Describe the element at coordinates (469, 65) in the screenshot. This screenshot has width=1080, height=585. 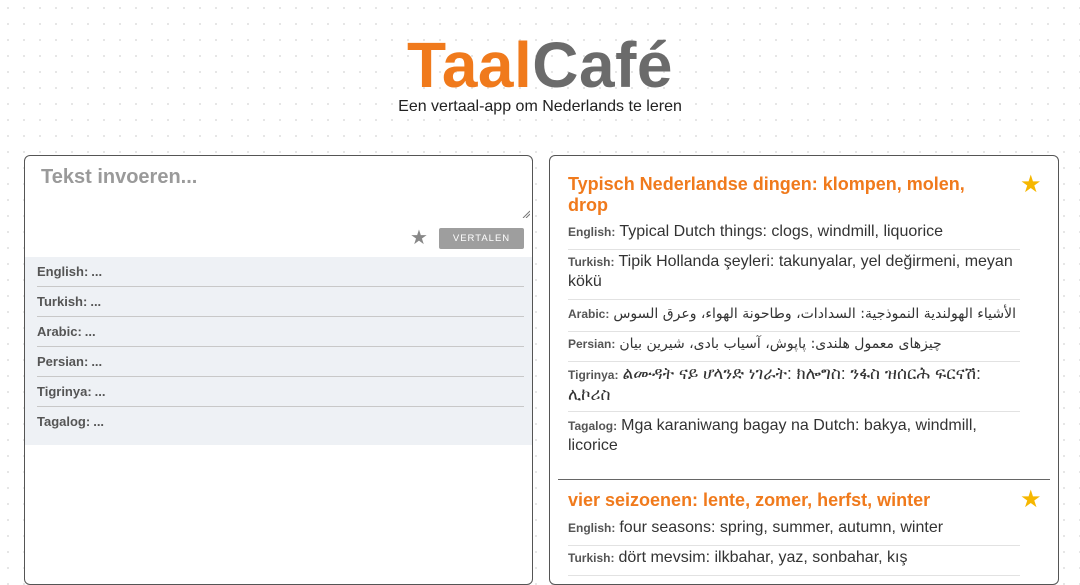
I see `logo-taal: Taal` at that location.